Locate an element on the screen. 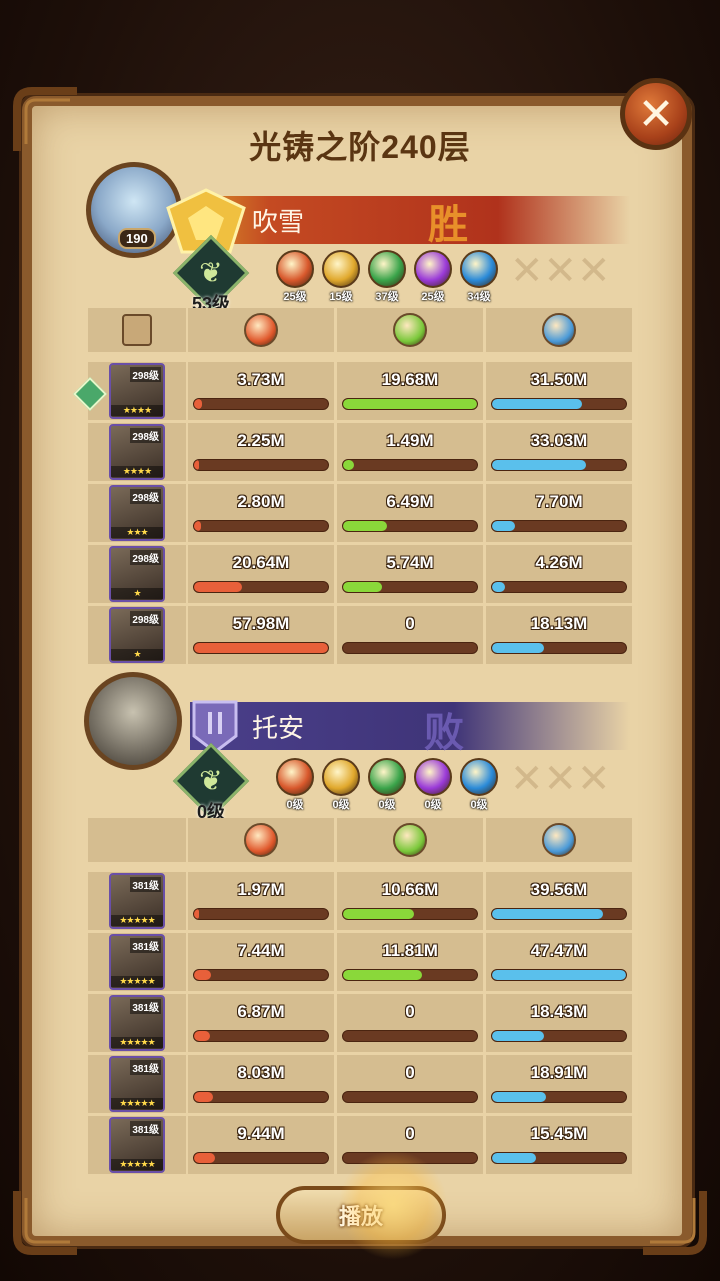 The image size is (720, 1281). shield-value: 31.50M is located at coordinates (559, 379).